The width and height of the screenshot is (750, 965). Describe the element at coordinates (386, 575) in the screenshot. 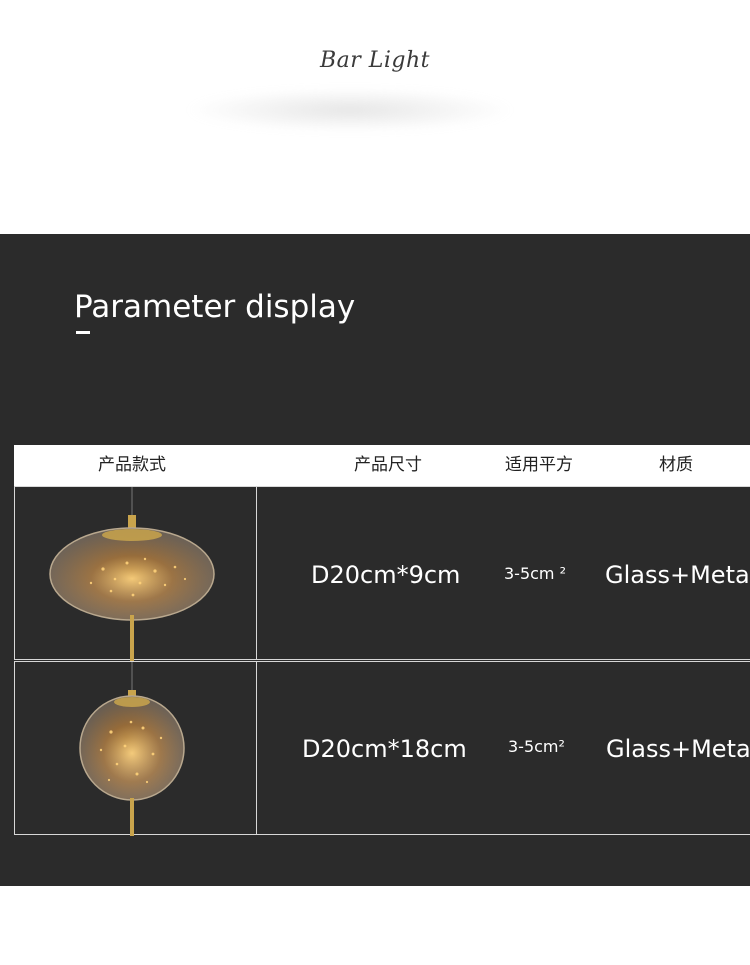

I see `size-value: D20cm*9cm` at that location.